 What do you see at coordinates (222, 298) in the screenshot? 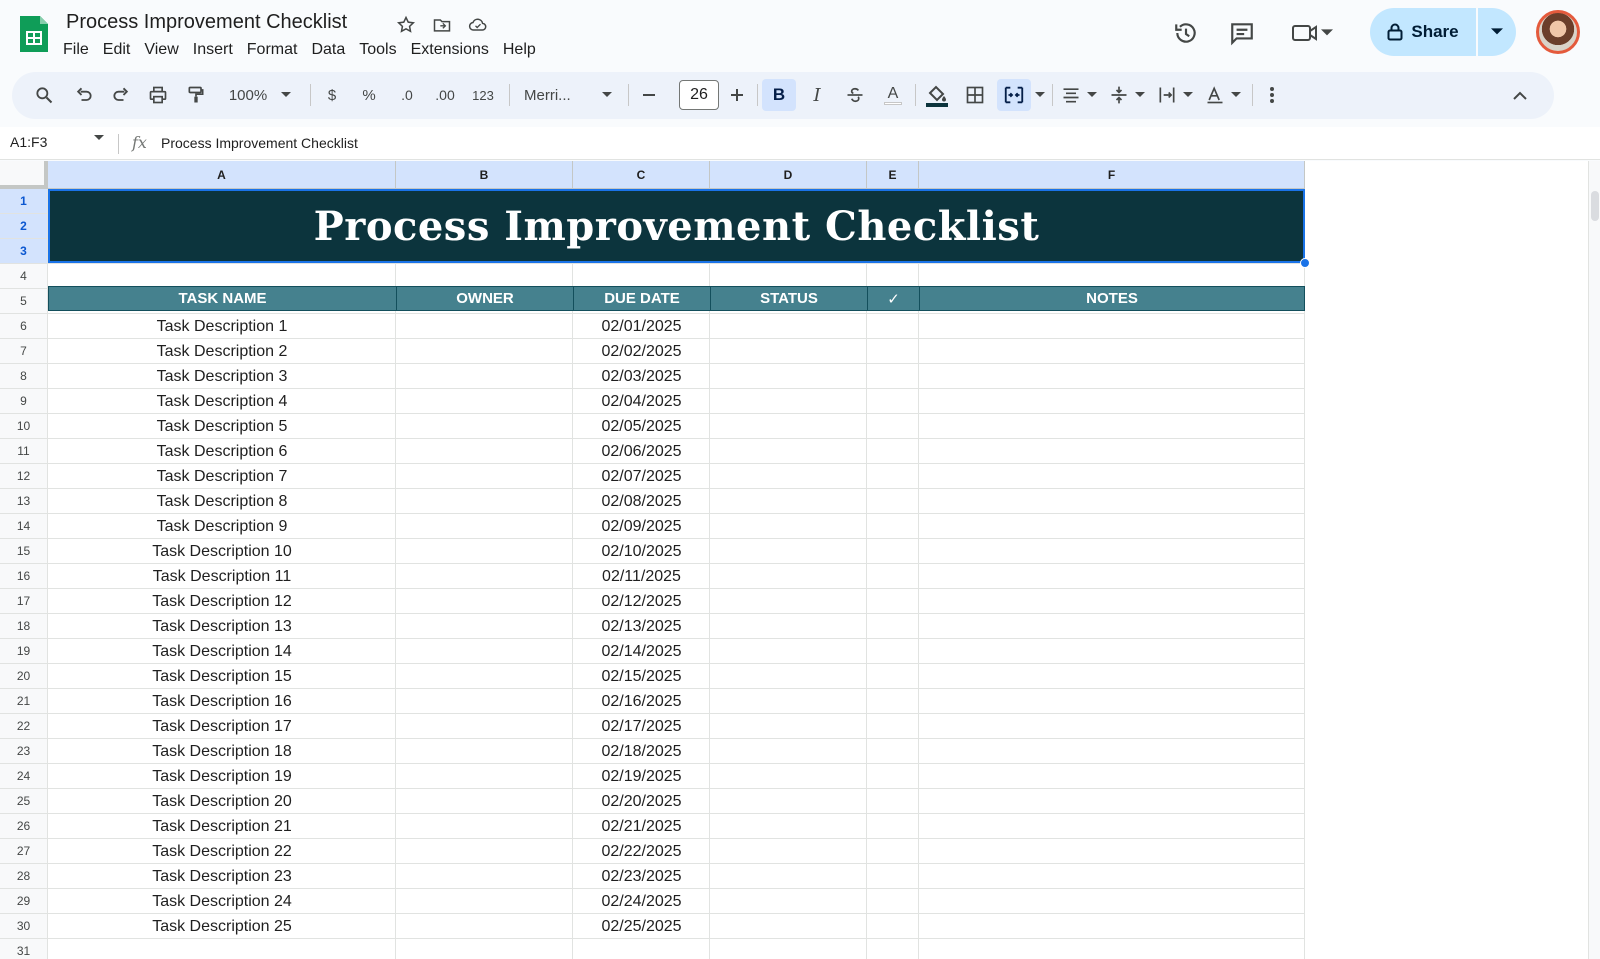
I see `header-task-name: TASK NAME` at bounding box center [222, 298].